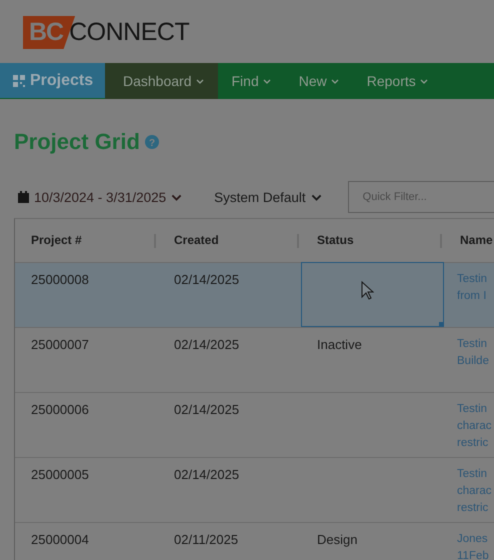 The image size is (494, 560). I want to click on table-cell: 25000008, so click(60, 279).